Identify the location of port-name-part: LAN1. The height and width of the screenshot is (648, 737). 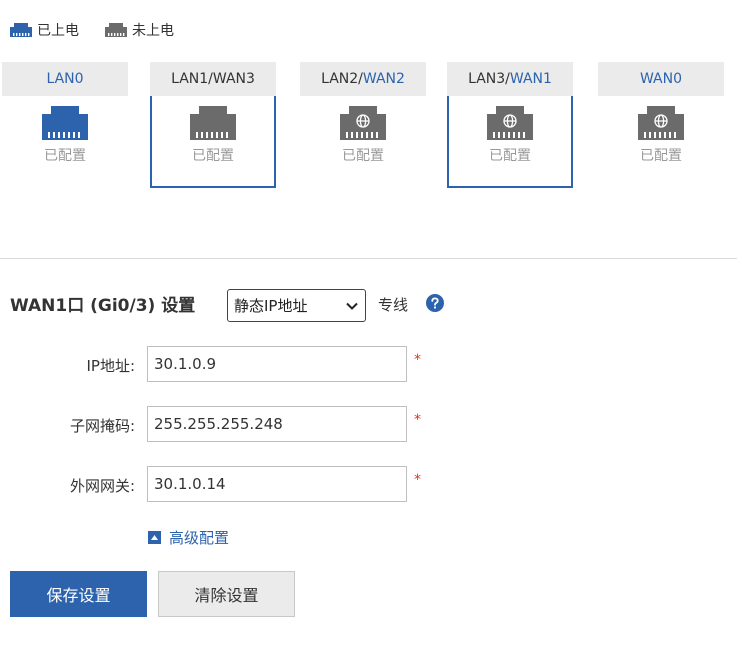
(190, 79).